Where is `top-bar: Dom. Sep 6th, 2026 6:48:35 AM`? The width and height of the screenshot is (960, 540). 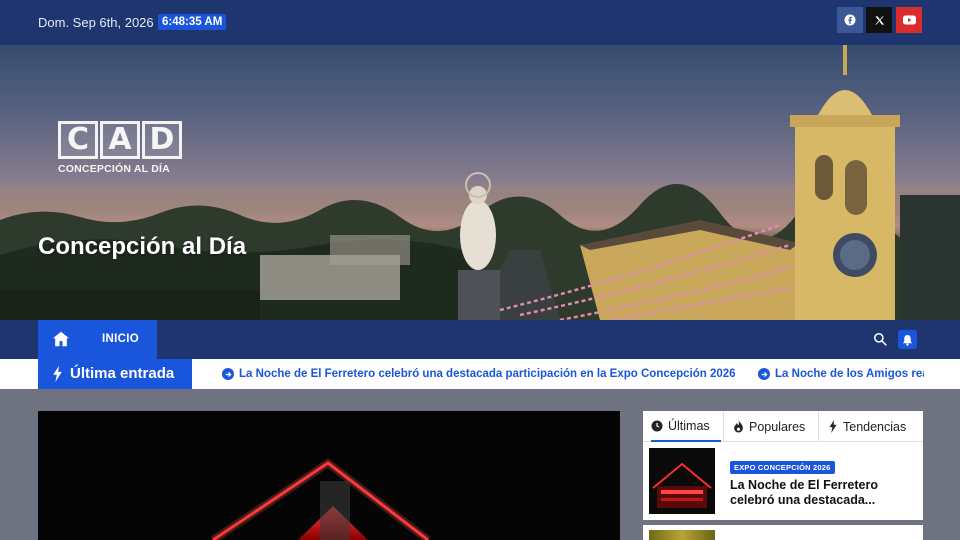 top-bar: Dom. Sep 6th, 2026 6:48:35 AM is located at coordinates (480, 22).